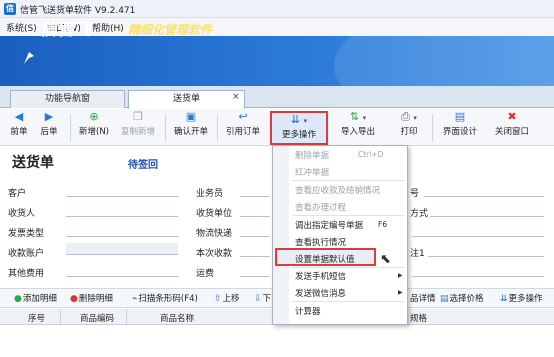 Image resolution: width=554 pixels, height=357 pixels. What do you see at coordinates (478, 236) in the screenshot?
I see `extra-field` at bounding box center [478, 236].